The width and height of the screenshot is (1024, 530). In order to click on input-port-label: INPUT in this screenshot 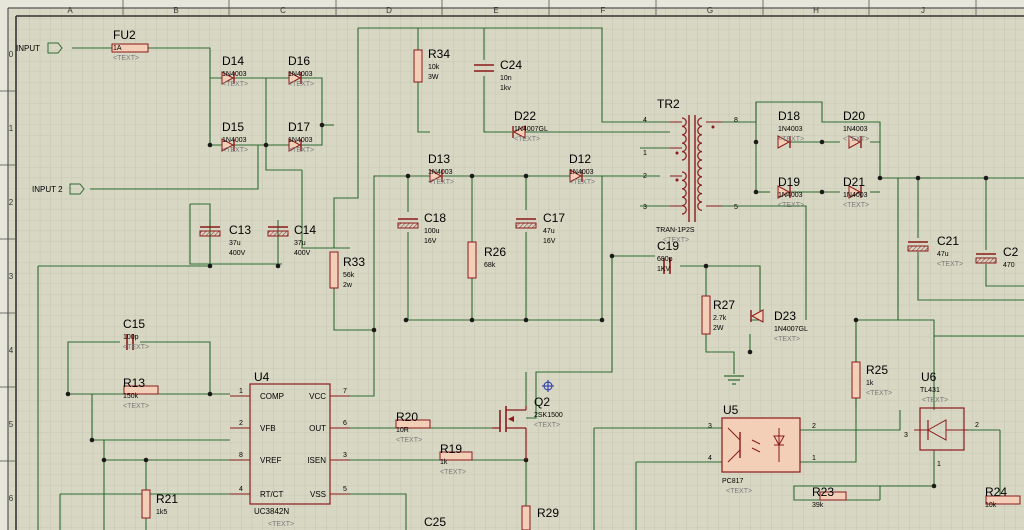, I will do `click(28, 48)`.